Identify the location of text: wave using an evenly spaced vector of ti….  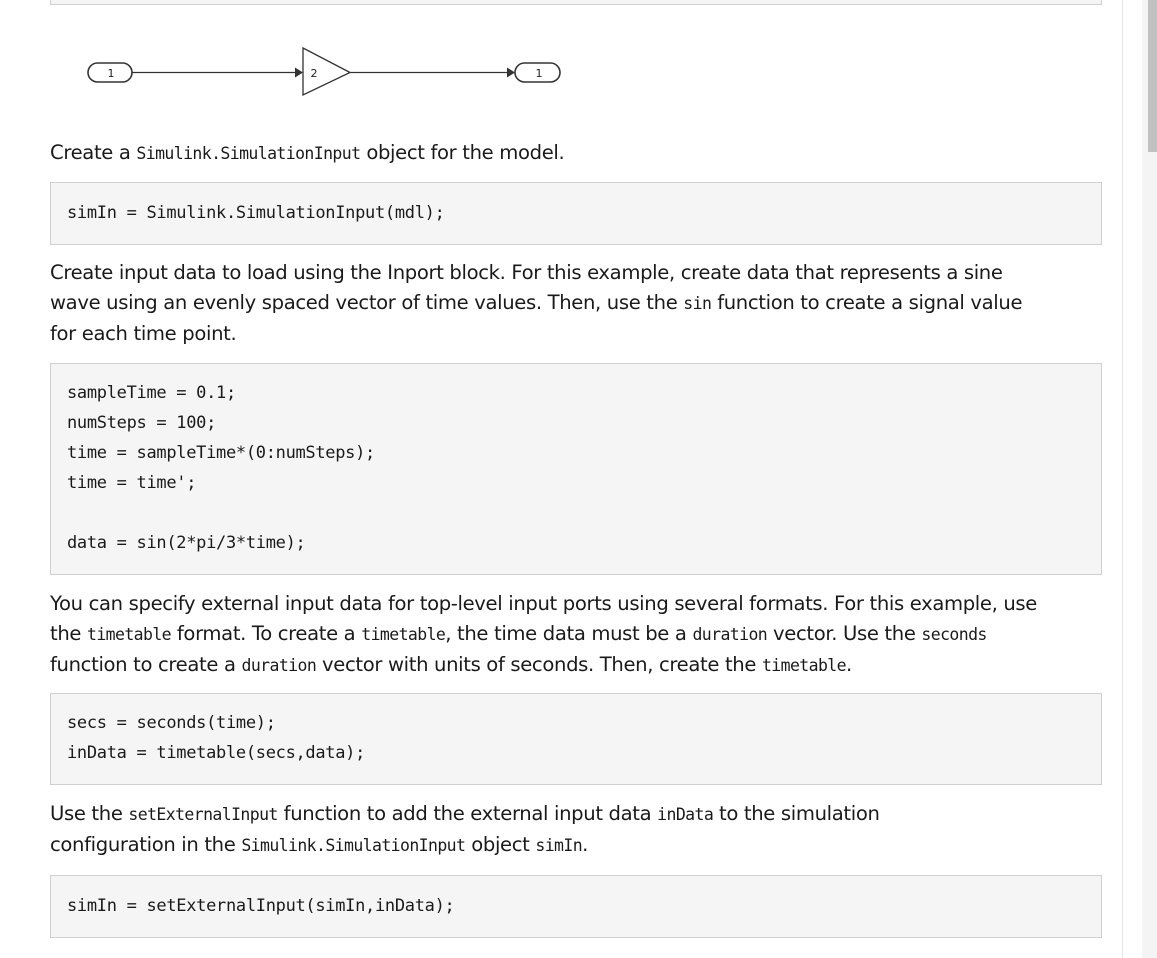
(367, 302).